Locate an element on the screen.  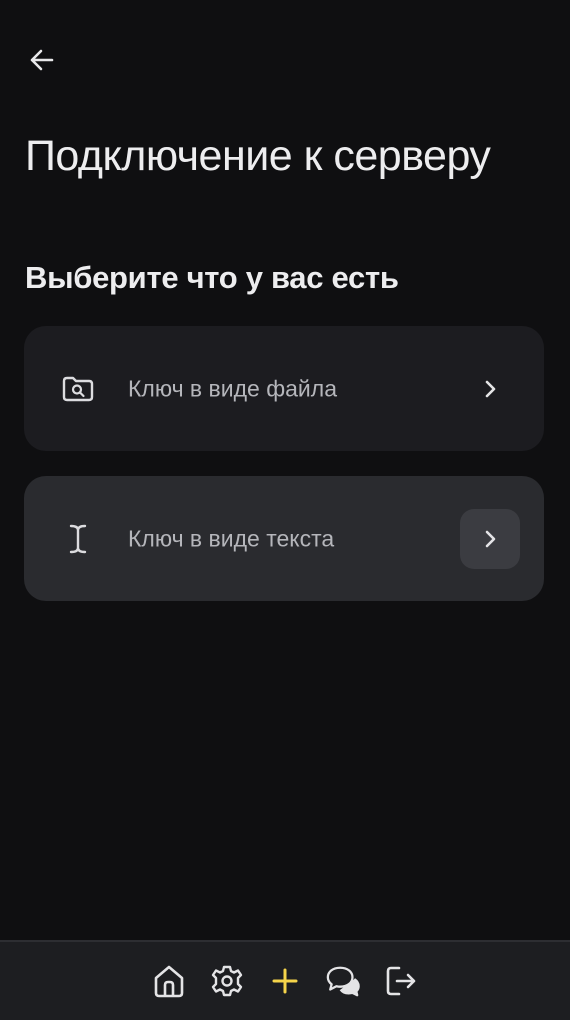
plus-icon is located at coordinates (285, 981).